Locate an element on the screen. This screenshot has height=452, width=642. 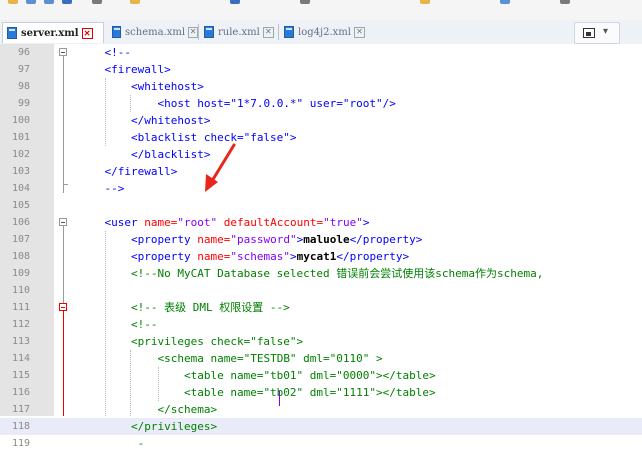
code-token-comment: </privileges> is located at coordinates (174, 426).